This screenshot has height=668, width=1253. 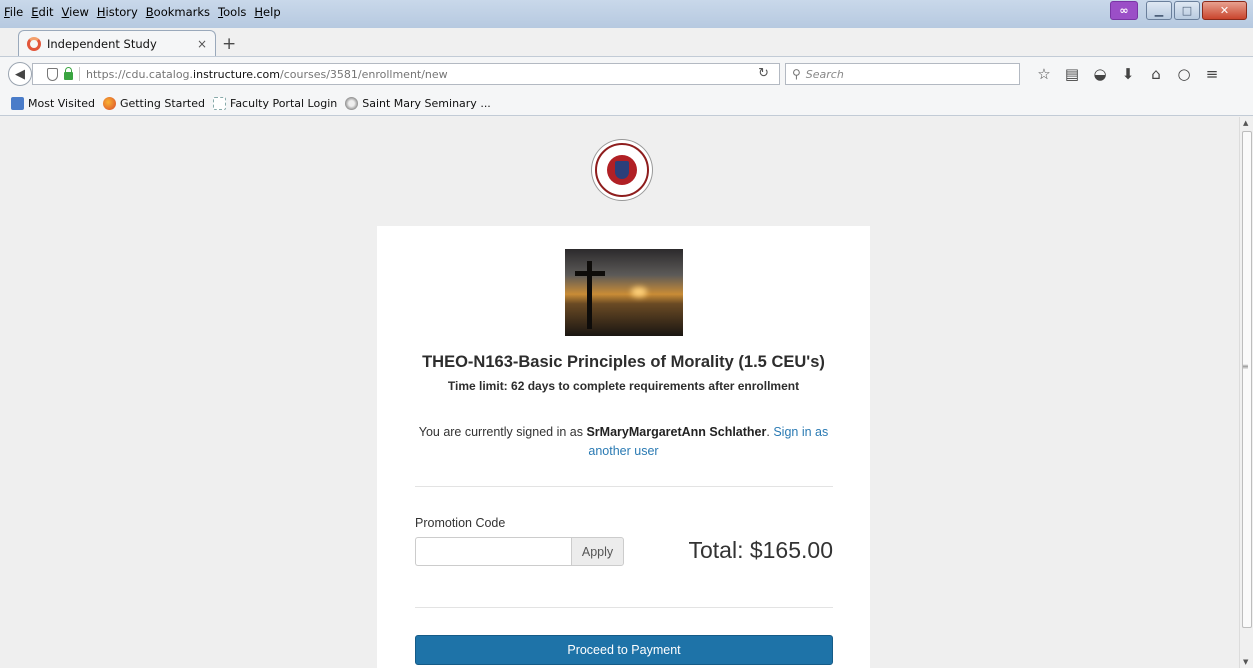 I want to click on search-icon: ⚲, so click(x=796, y=74).